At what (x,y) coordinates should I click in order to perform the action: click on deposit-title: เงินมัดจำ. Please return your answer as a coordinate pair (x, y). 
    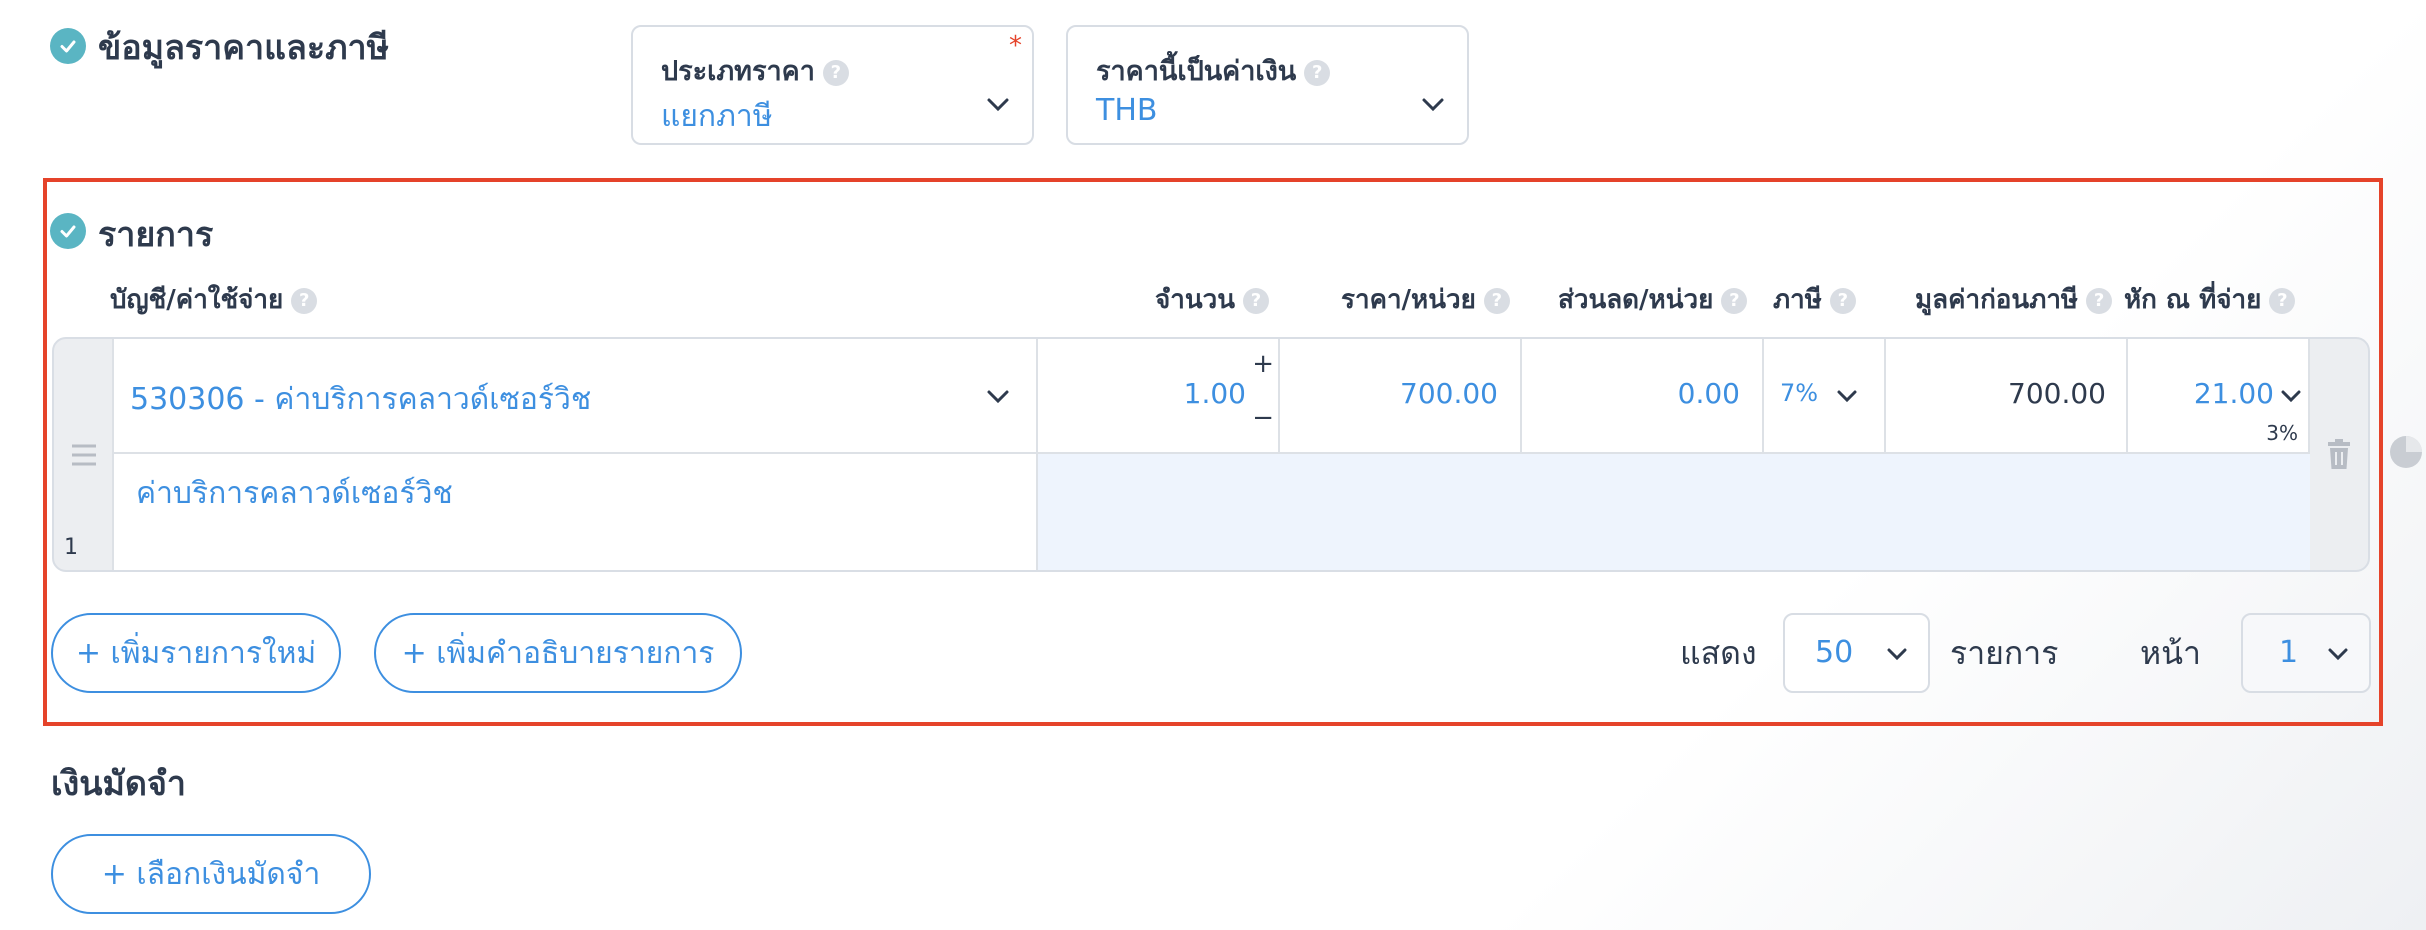
    Looking at the image, I should click on (118, 784).